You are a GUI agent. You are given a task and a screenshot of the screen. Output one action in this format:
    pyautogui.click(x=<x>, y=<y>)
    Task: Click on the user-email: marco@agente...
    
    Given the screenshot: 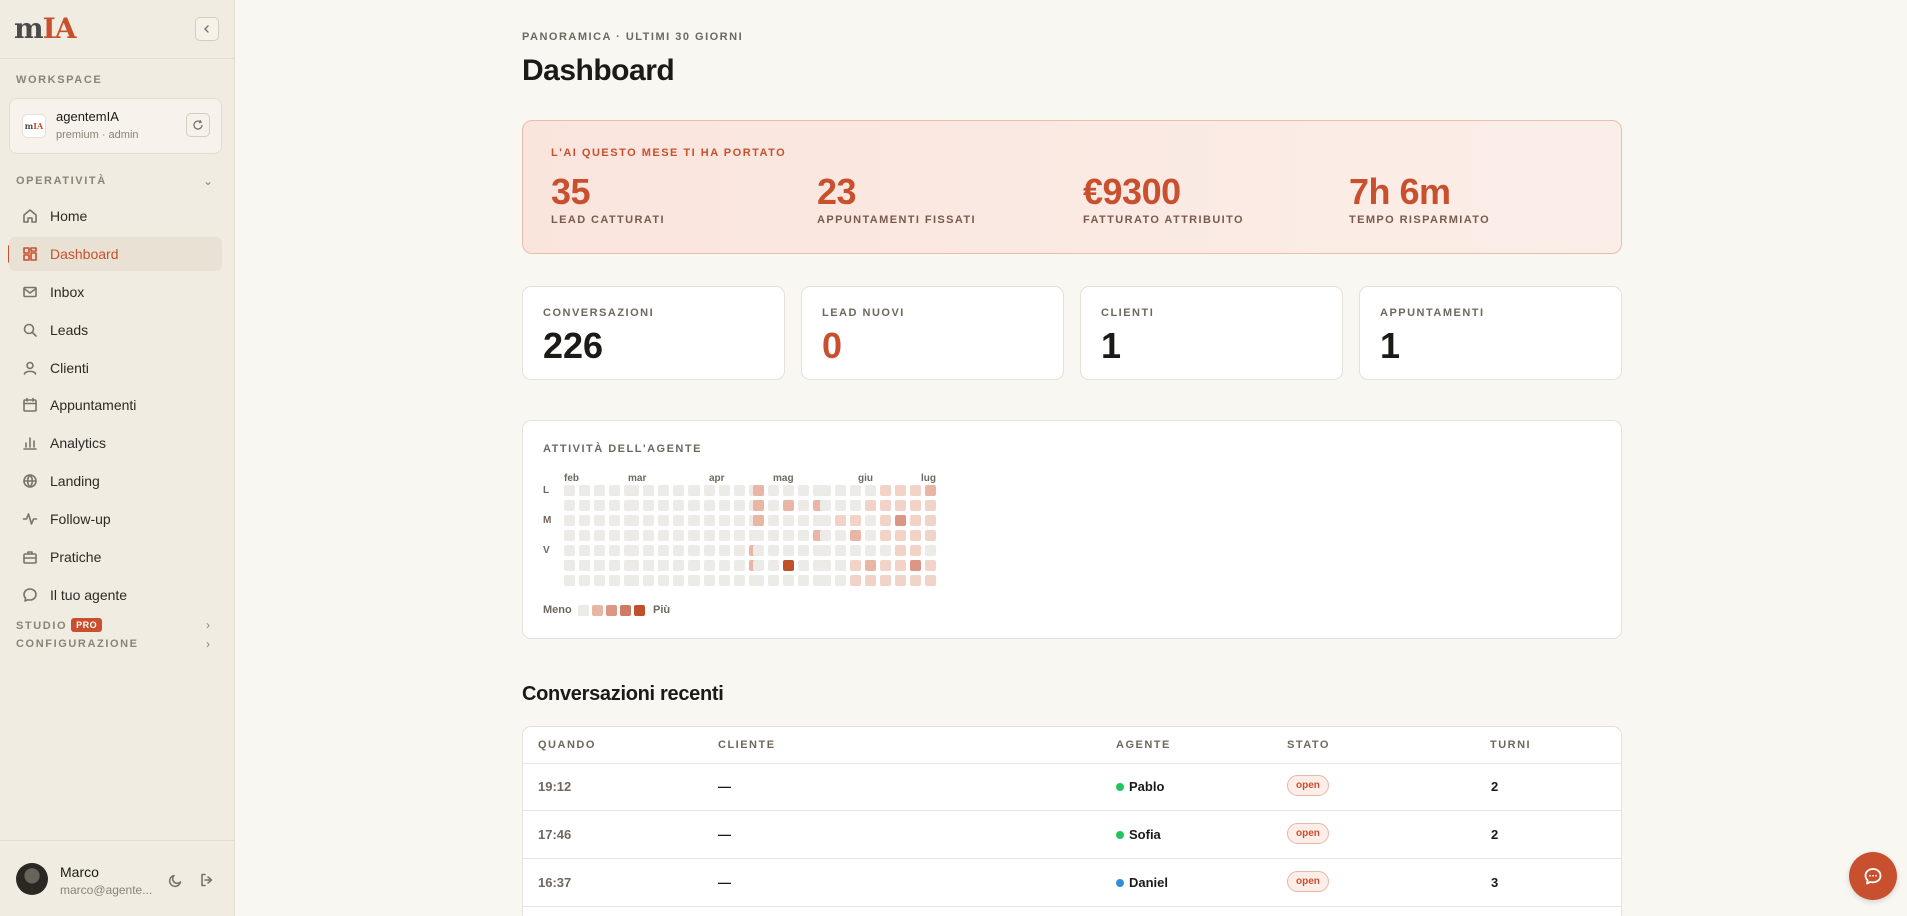 What is the action you would take?
    pyautogui.click(x=106, y=890)
    